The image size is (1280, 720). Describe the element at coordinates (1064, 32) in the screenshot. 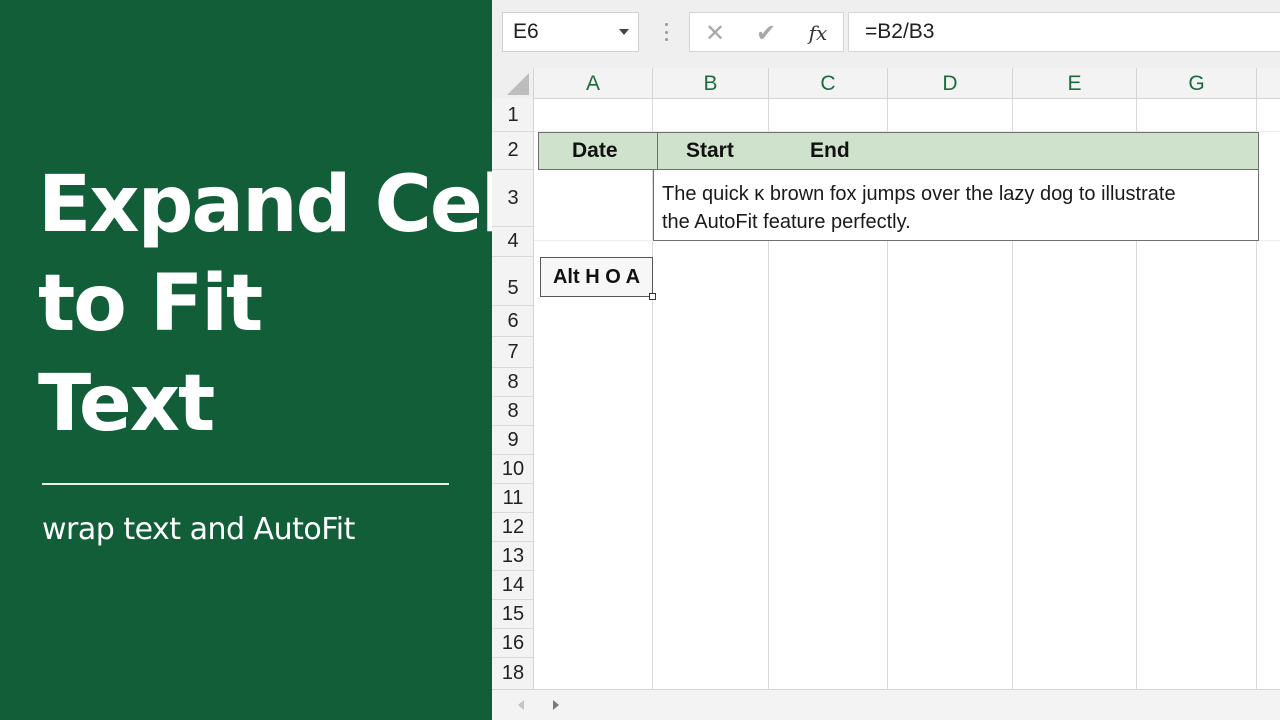

I see `formula-input: =B2/B3` at that location.